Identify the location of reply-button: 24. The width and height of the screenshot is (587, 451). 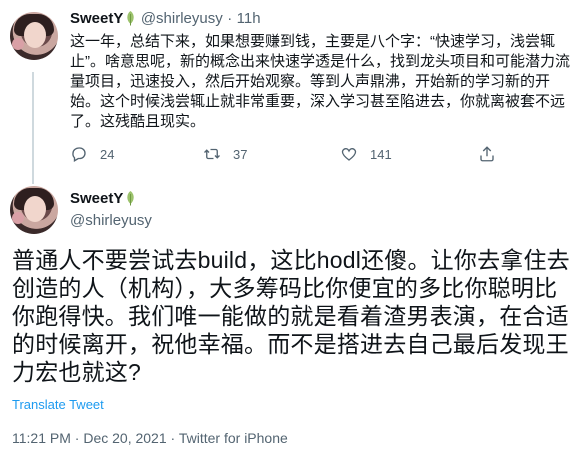
(92, 154).